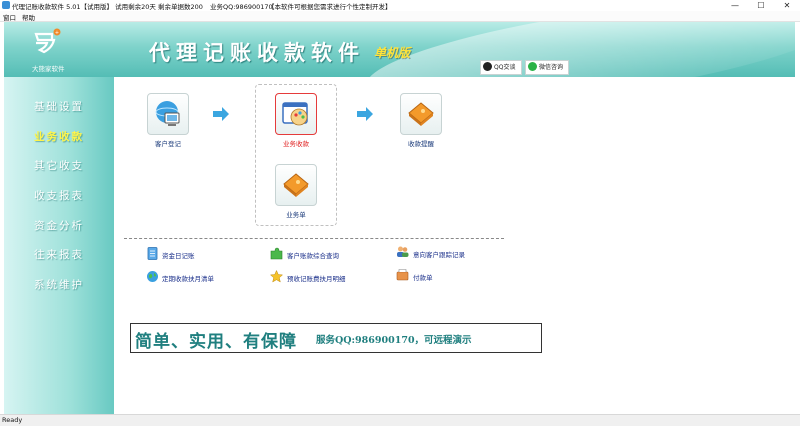 This screenshot has width=800, height=426. I want to click on minimize-button: —, so click(735, 5).